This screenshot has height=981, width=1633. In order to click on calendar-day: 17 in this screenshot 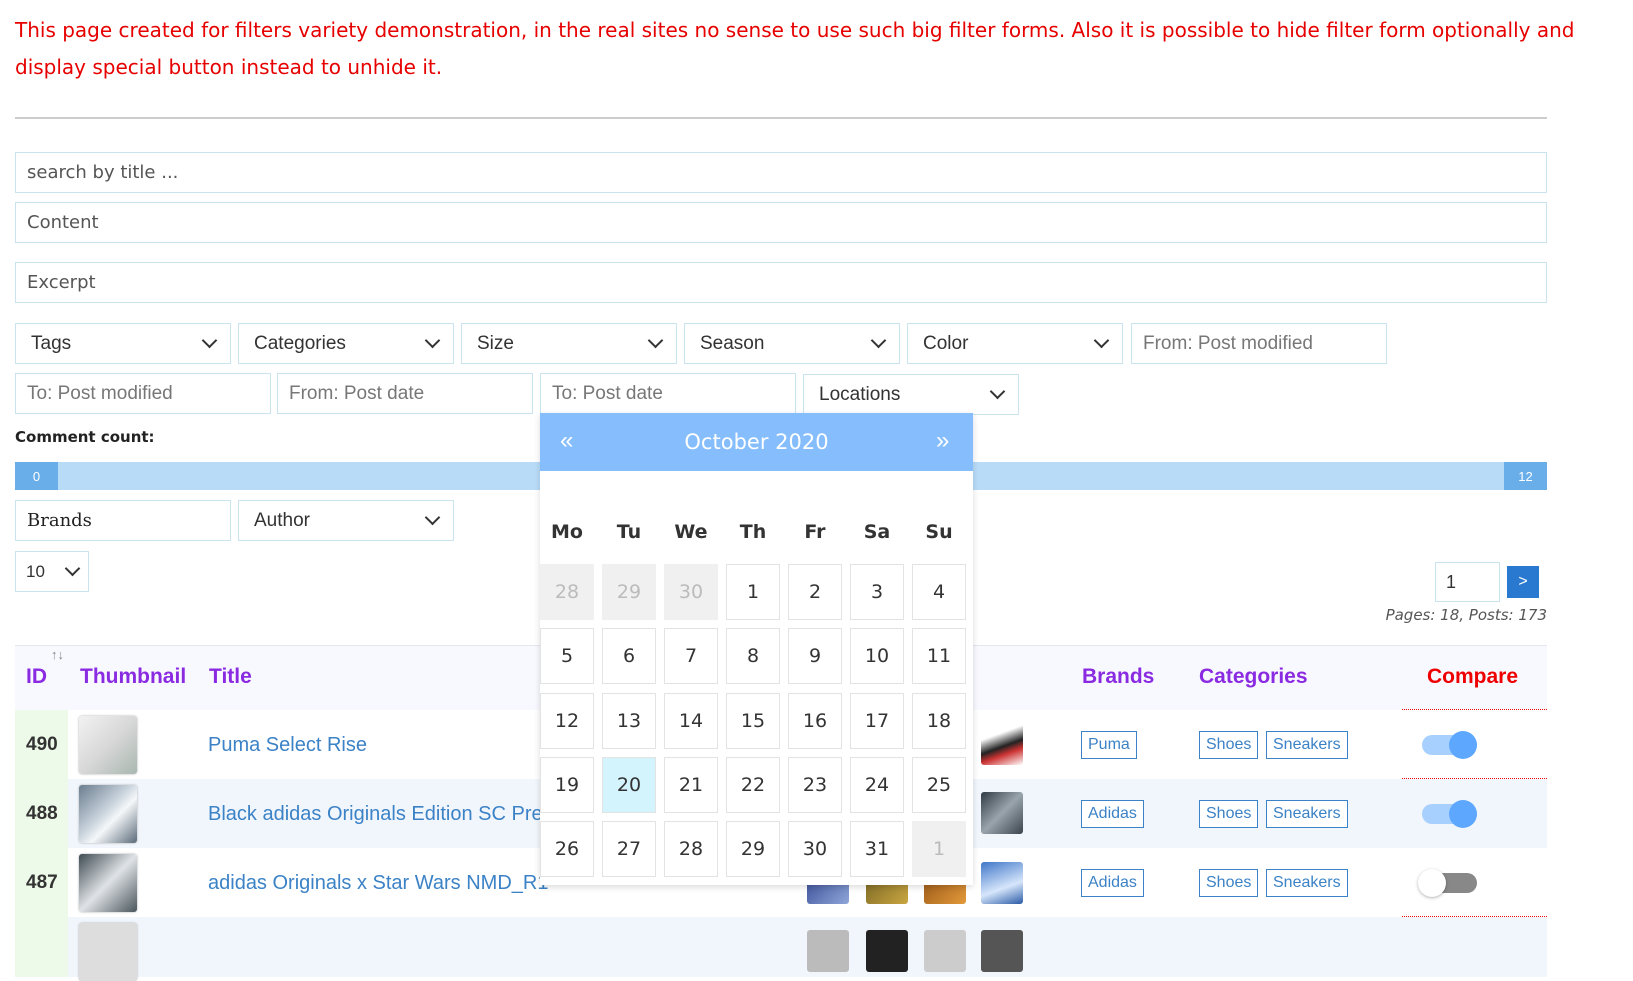, I will do `click(877, 721)`.